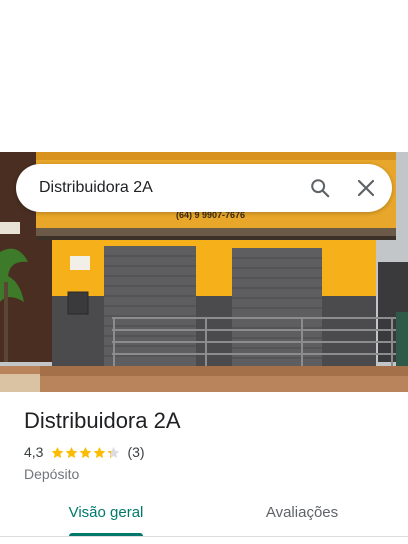 The width and height of the screenshot is (408, 544). Describe the element at coordinates (106, 512) in the screenshot. I see `tab-overview-label: Visão geral` at that location.